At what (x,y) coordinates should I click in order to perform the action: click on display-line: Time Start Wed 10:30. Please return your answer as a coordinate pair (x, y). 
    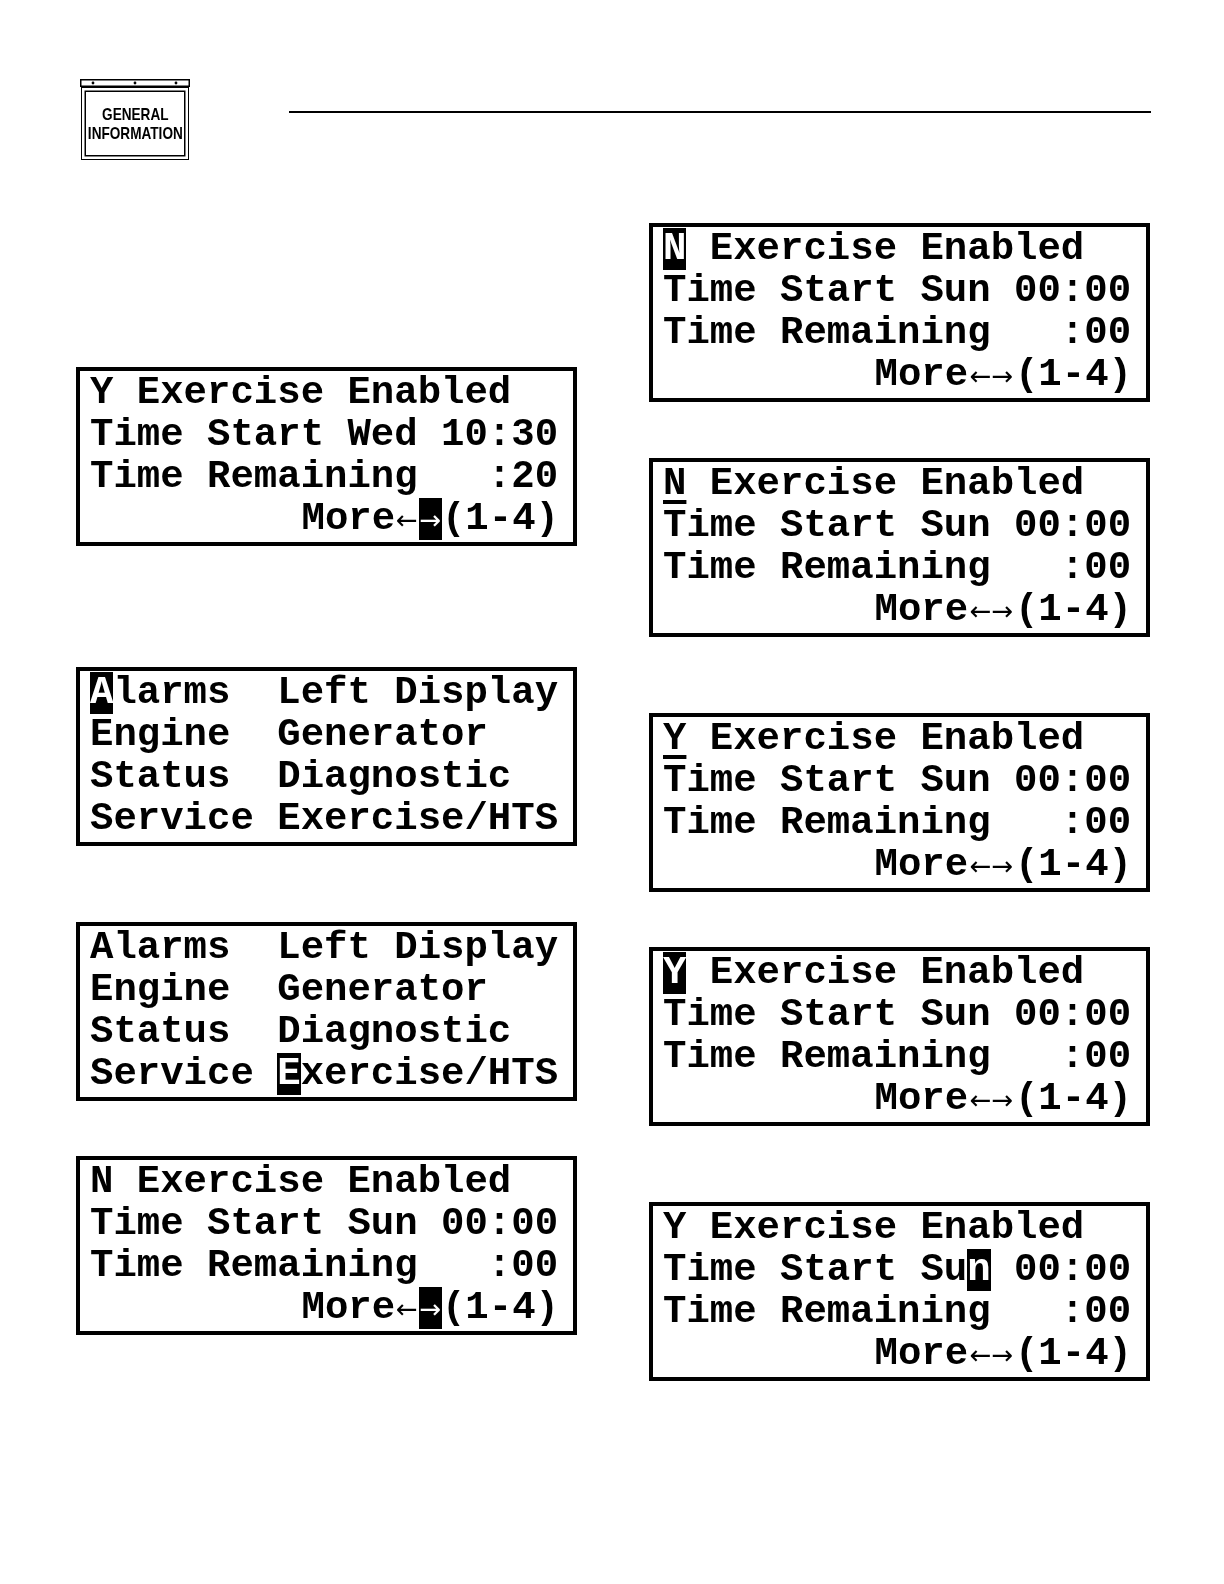
    Looking at the image, I should click on (324, 435).